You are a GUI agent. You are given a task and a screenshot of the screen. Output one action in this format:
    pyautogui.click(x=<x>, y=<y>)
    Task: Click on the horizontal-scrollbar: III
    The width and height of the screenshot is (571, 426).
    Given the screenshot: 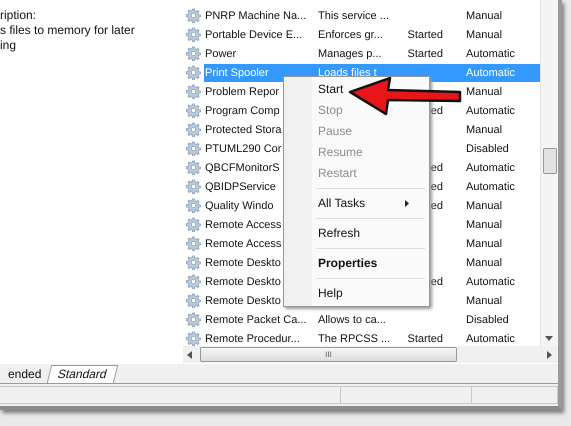 What is the action you would take?
    pyautogui.click(x=370, y=354)
    